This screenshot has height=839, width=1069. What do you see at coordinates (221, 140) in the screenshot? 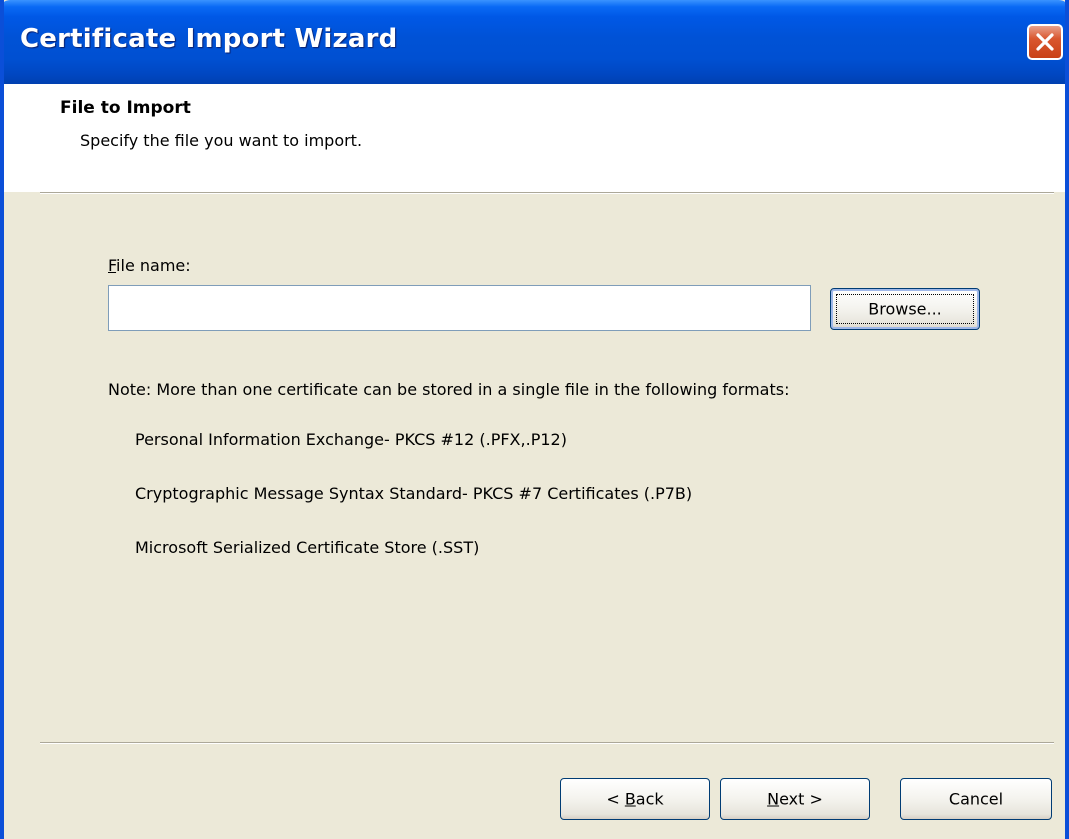
I see `page-subtitle: Specify the file you want to import.` at bounding box center [221, 140].